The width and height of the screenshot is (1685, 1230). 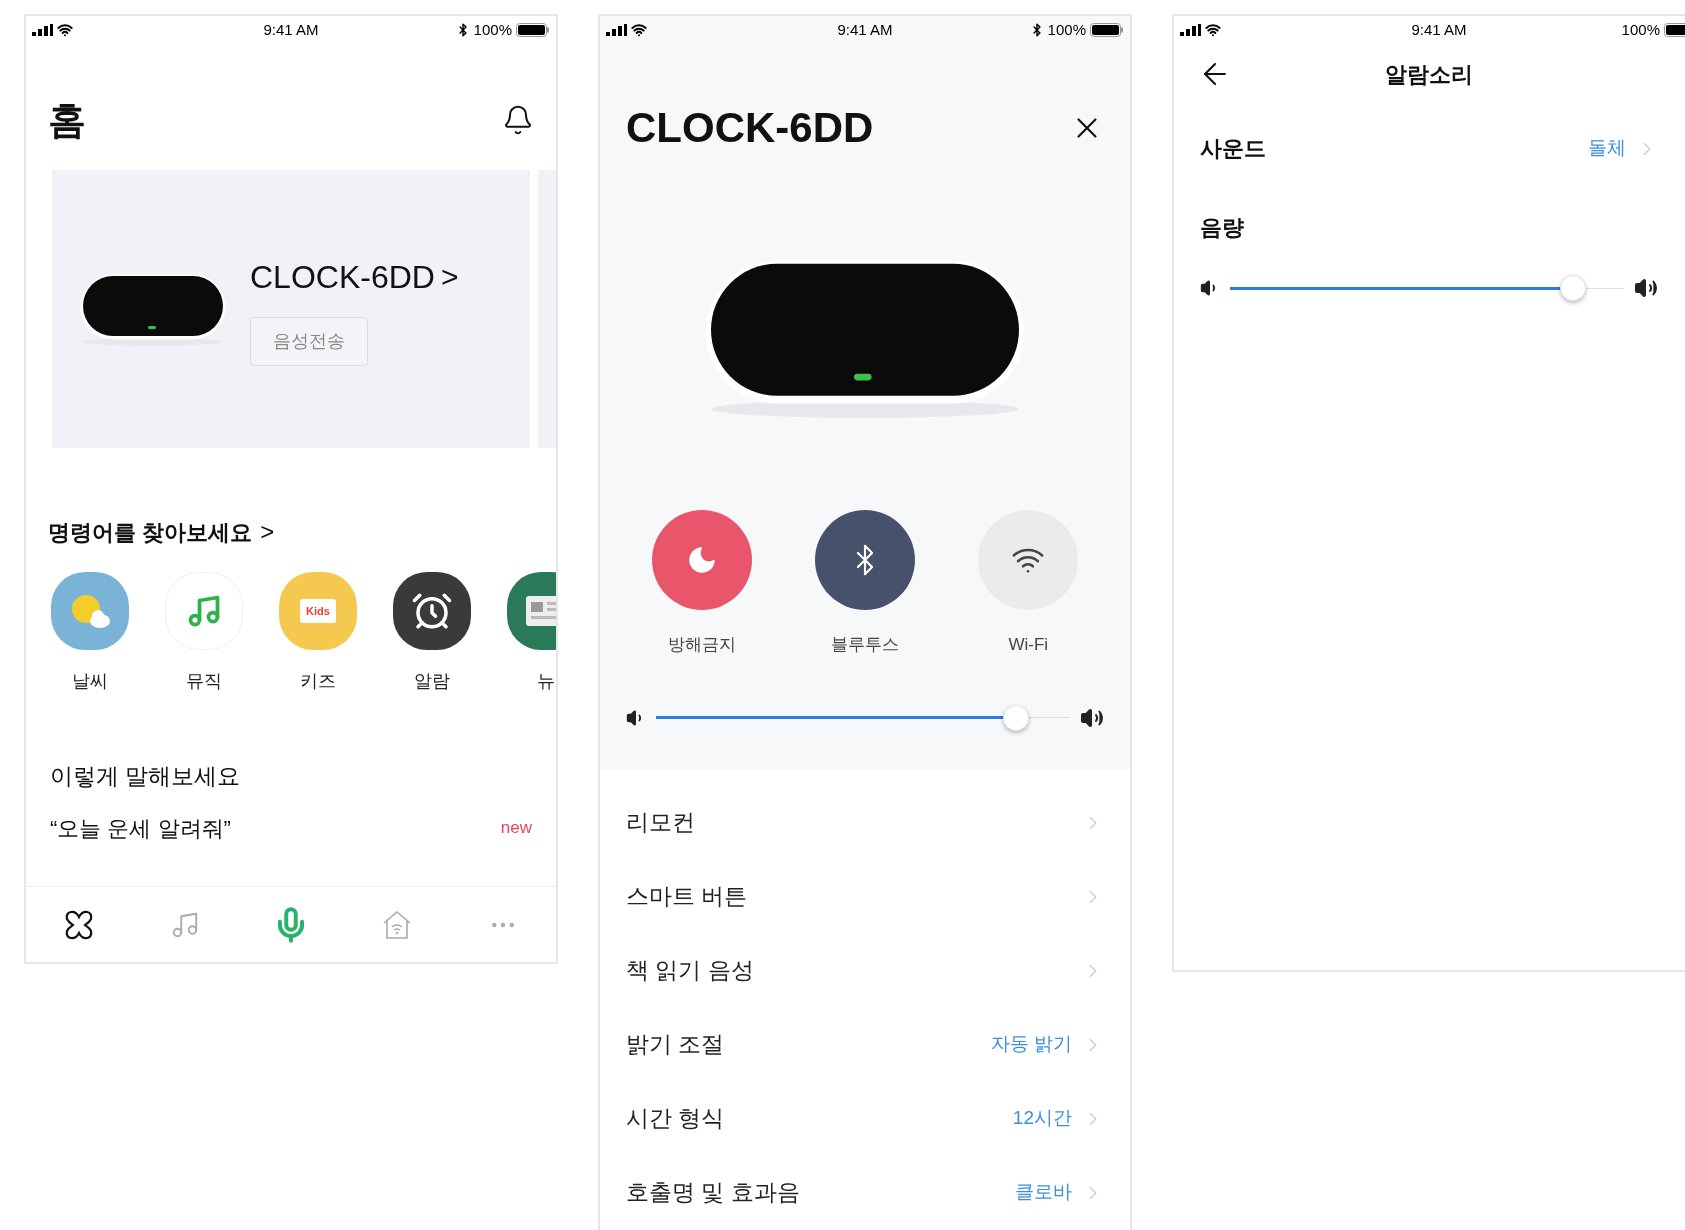 I want to click on page-title: 홈, so click(x=67, y=120).